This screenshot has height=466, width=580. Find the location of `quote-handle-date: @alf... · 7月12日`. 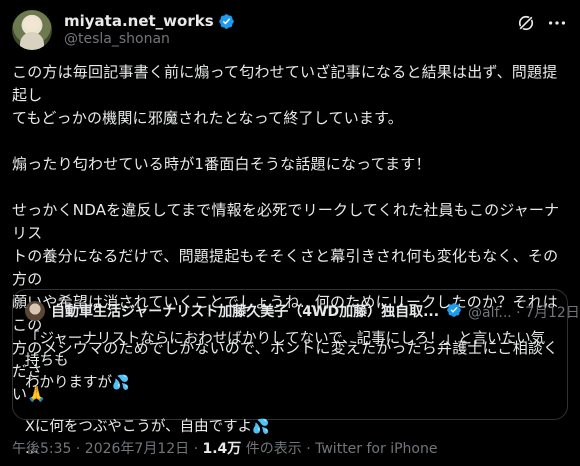

quote-handle-date: @alf... · 7月12日 is located at coordinates (524, 313).